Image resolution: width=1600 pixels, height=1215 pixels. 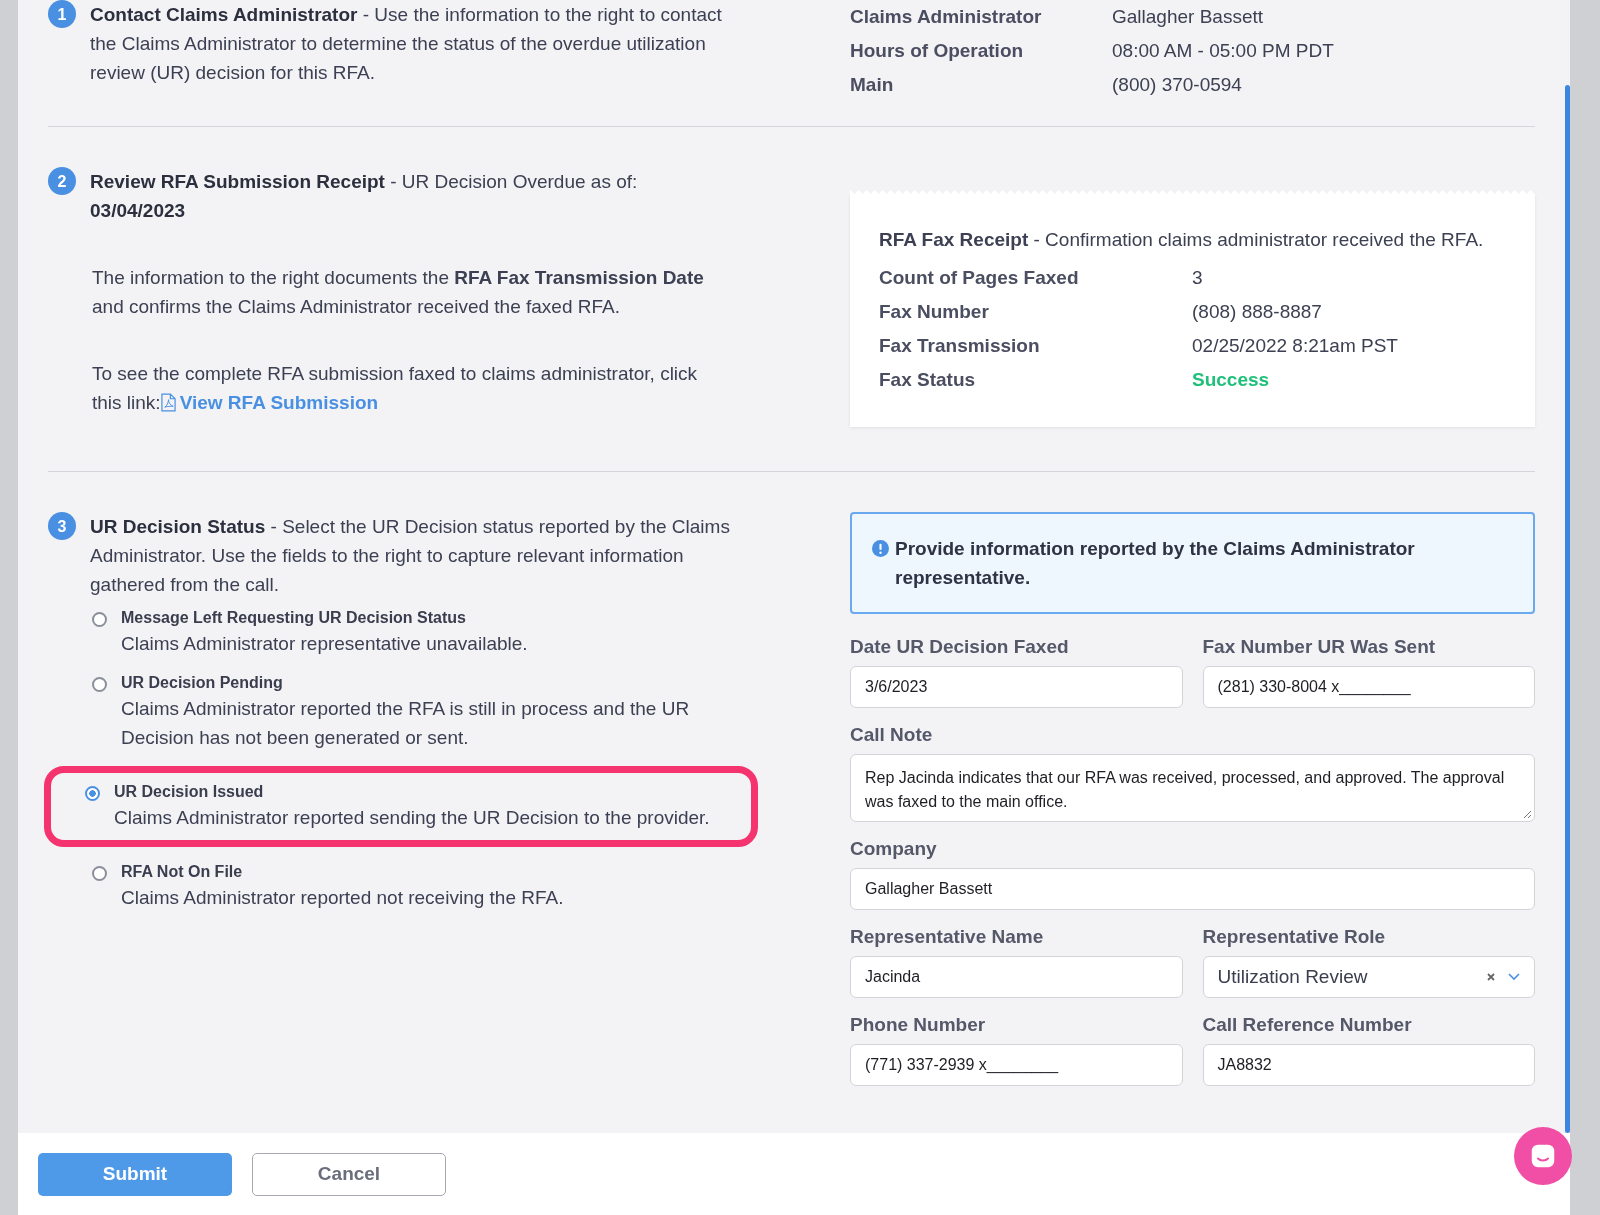 I want to click on input-field: 3/6/2023, so click(x=1016, y=687).